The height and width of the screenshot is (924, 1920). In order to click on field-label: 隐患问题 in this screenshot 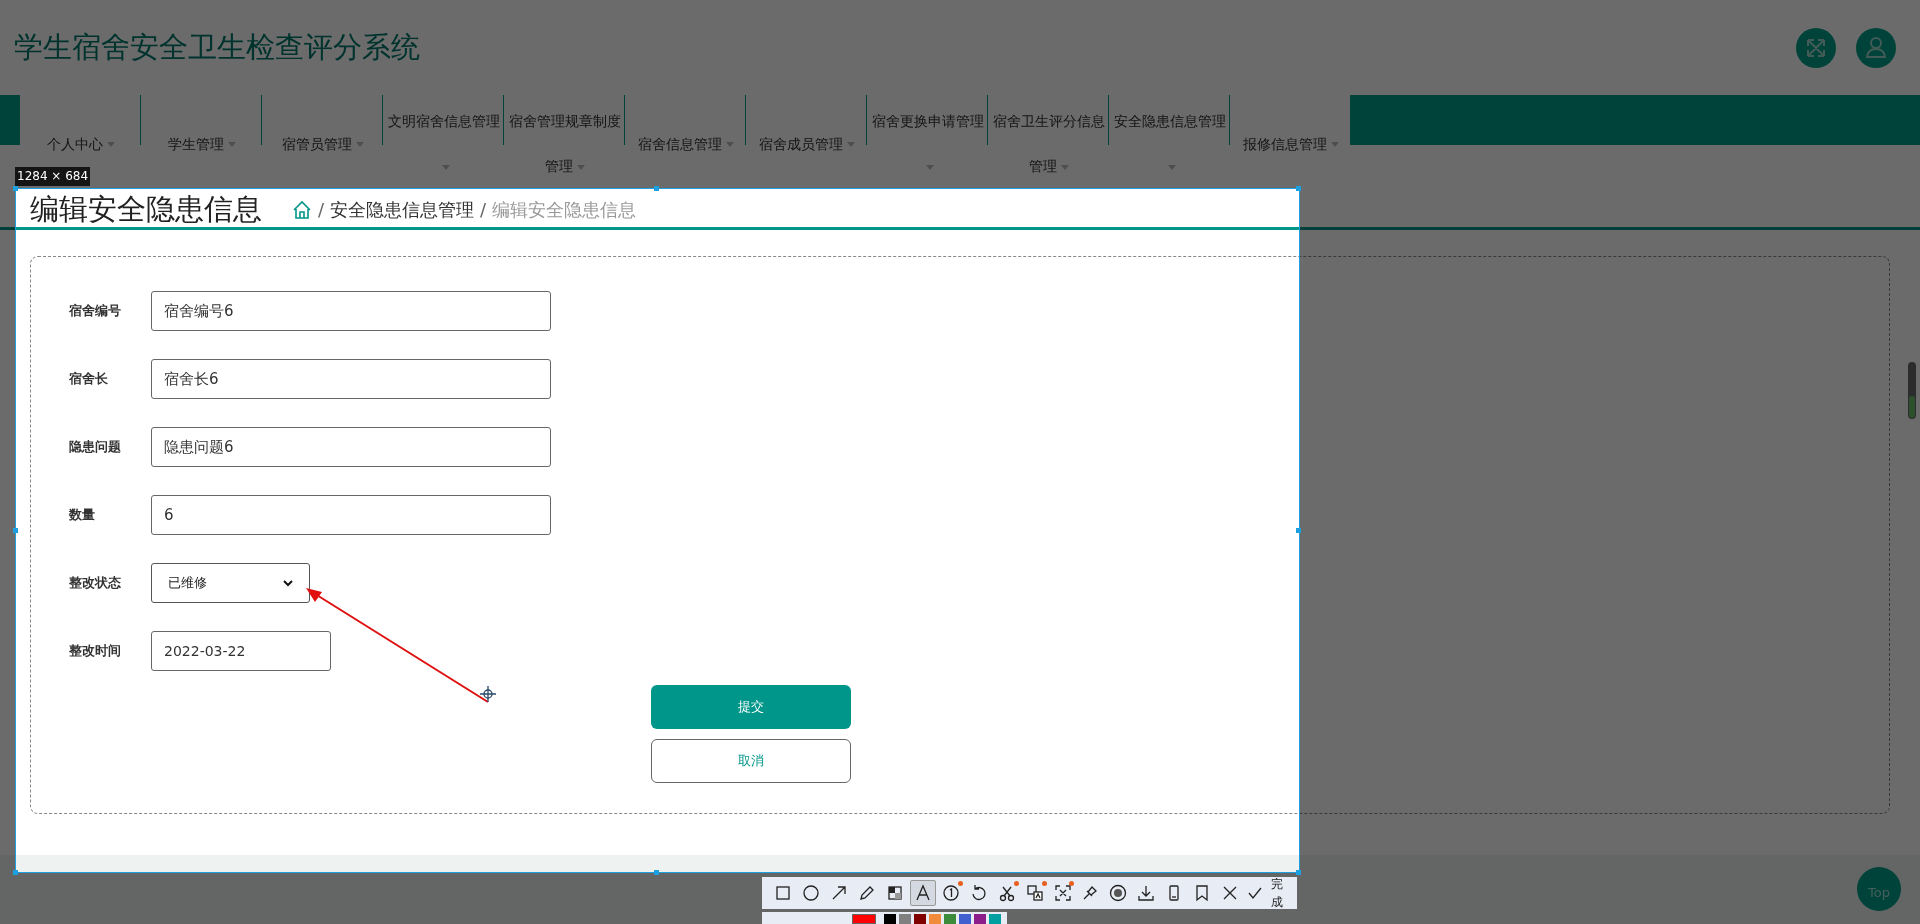, I will do `click(95, 447)`.